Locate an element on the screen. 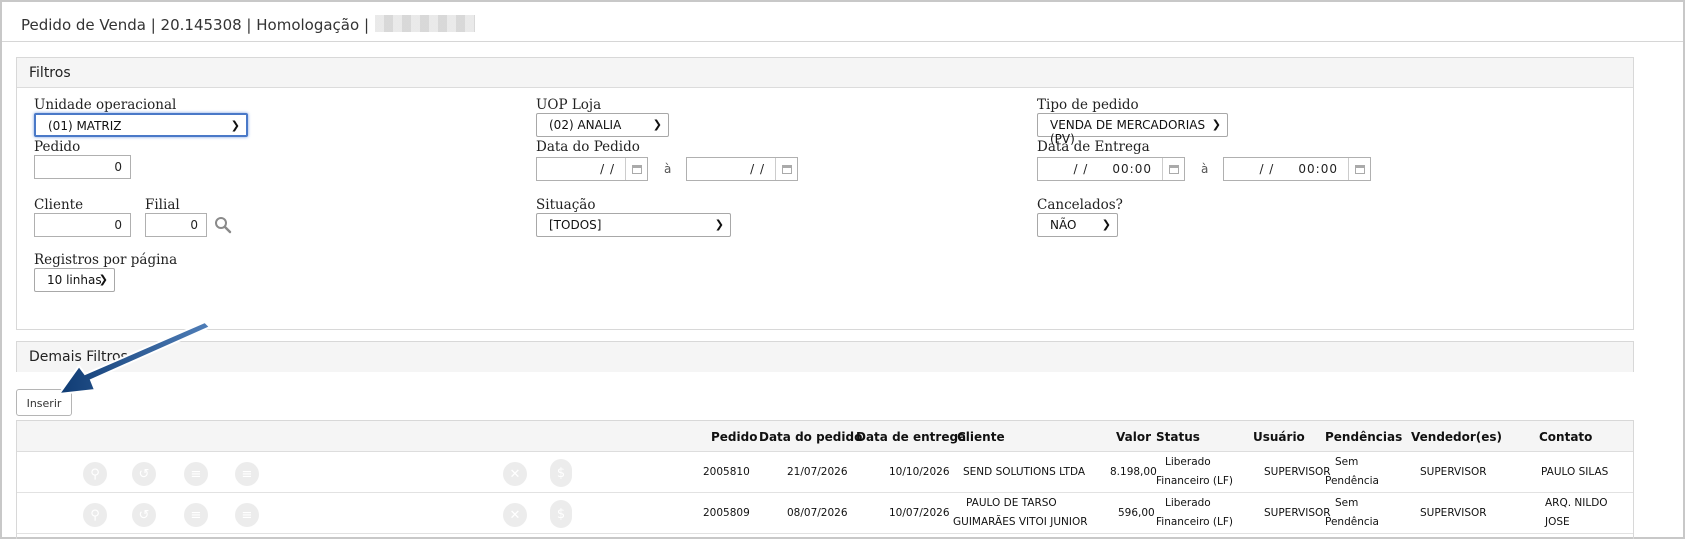 The width and height of the screenshot is (1685, 539). col-valor: Valor is located at coordinates (1133, 437).